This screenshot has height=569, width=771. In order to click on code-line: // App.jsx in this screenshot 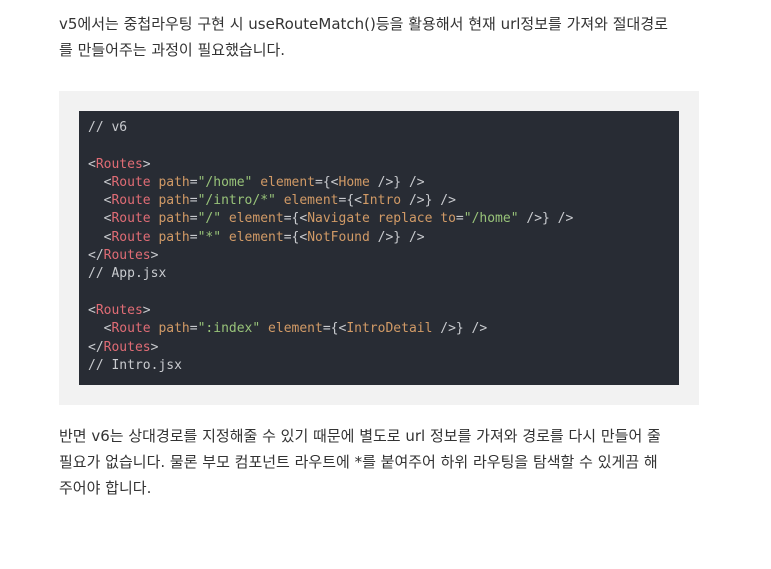, I will do `click(379, 274)`.